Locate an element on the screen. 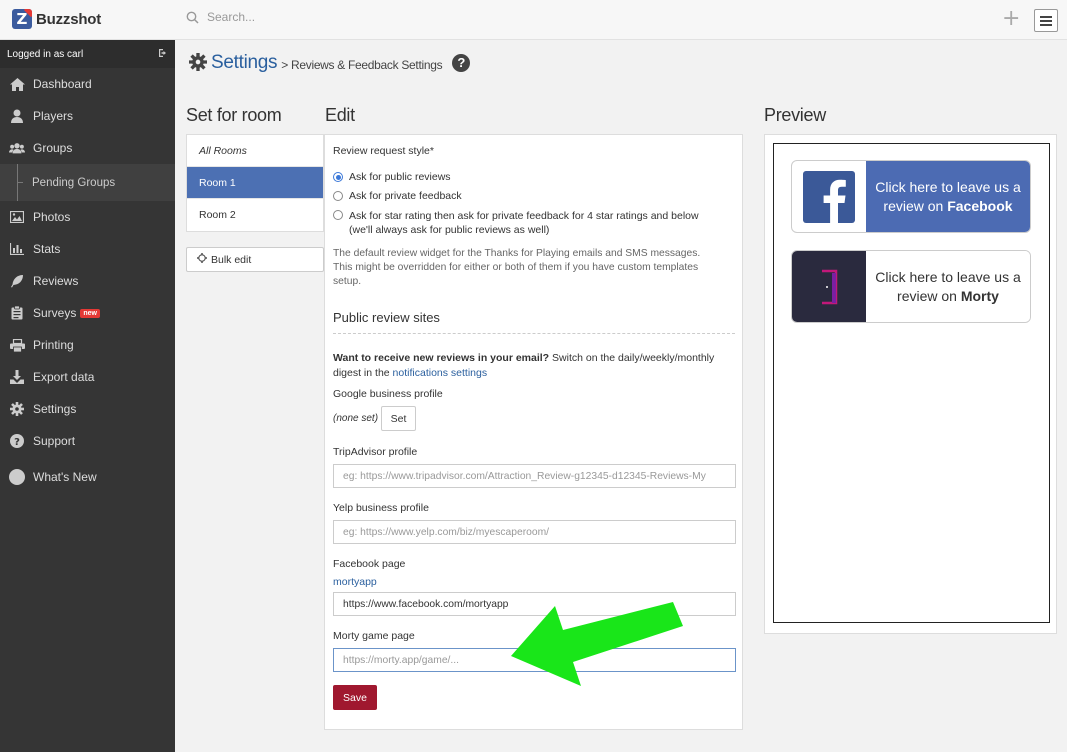 This screenshot has height=752, width=1067. google-set-button: Set is located at coordinates (398, 418).